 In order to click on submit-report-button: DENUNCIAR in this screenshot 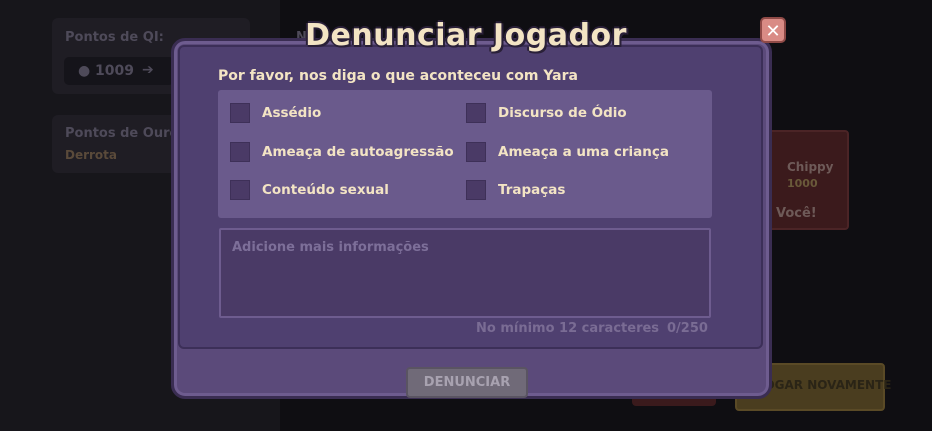, I will do `click(467, 382)`.